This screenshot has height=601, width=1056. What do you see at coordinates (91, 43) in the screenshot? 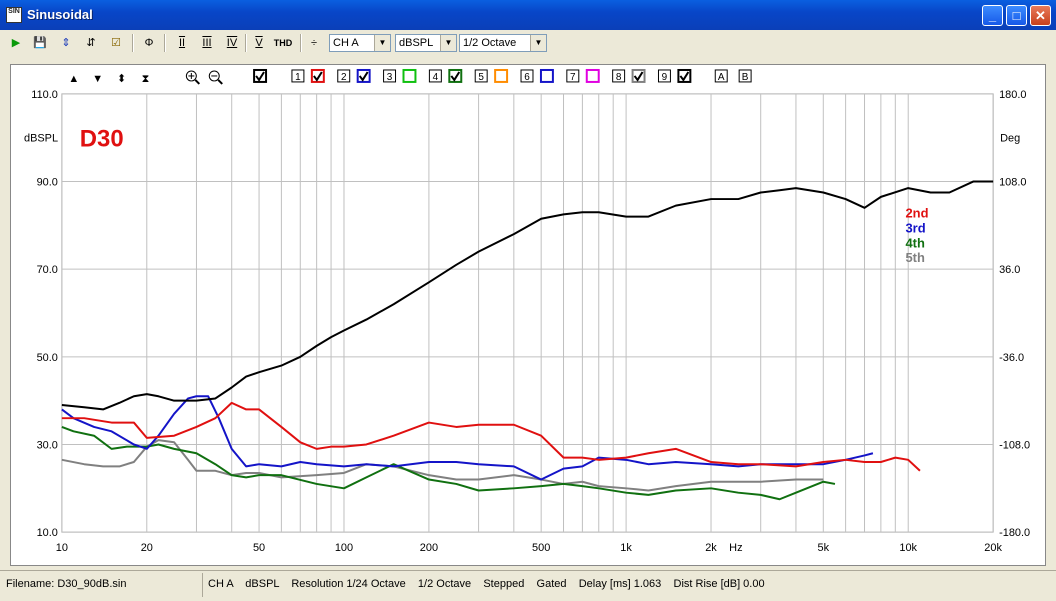
I see `scale-icon: ⇵` at bounding box center [91, 43].